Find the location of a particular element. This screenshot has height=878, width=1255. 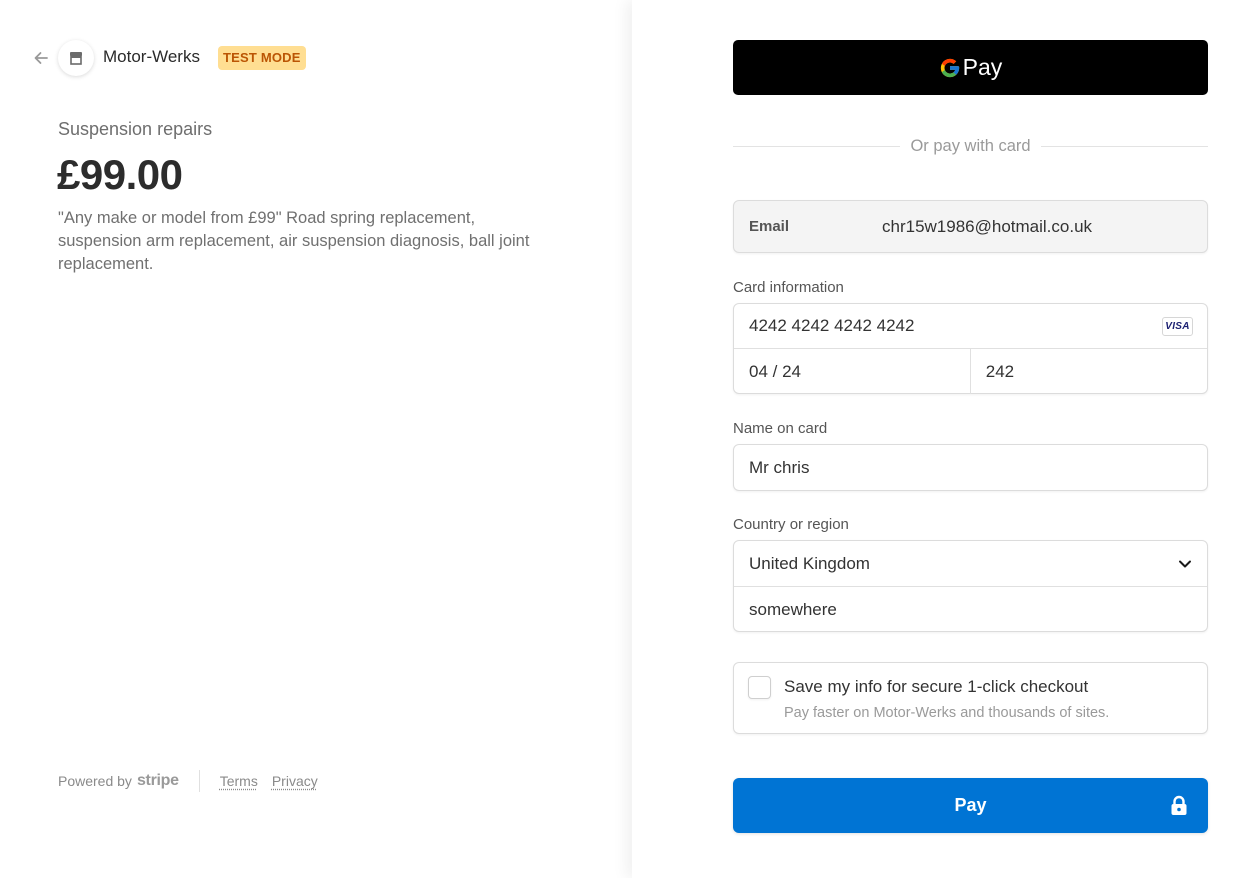

card-cvc-value: 242 is located at coordinates (1000, 371).